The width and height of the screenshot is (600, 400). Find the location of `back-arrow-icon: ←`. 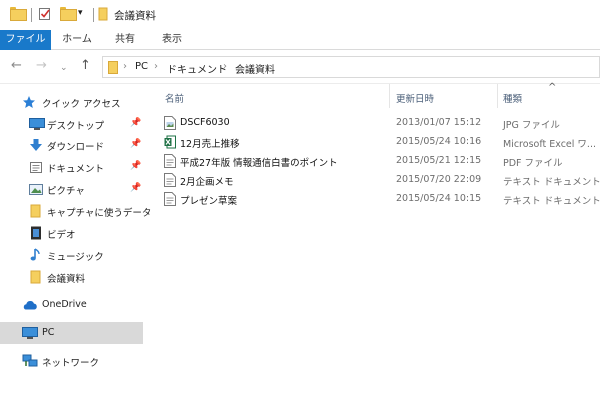

back-arrow-icon: ← is located at coordinates (16, 66).